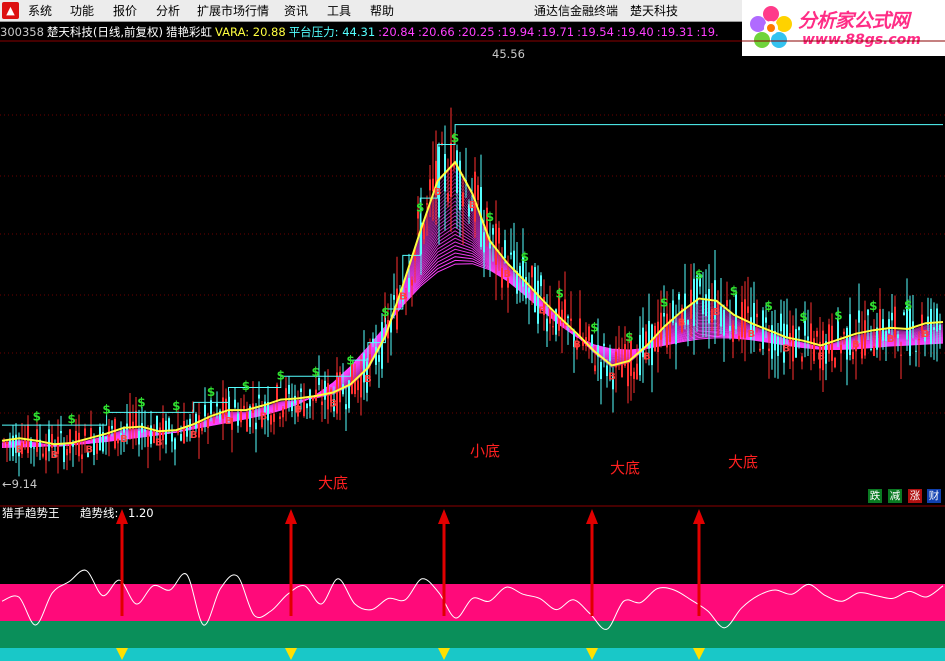 This screenshot has width=945, height=661. Describe the element at coordinates (472, 634) in the screenshot. I see `band-green` at that location.